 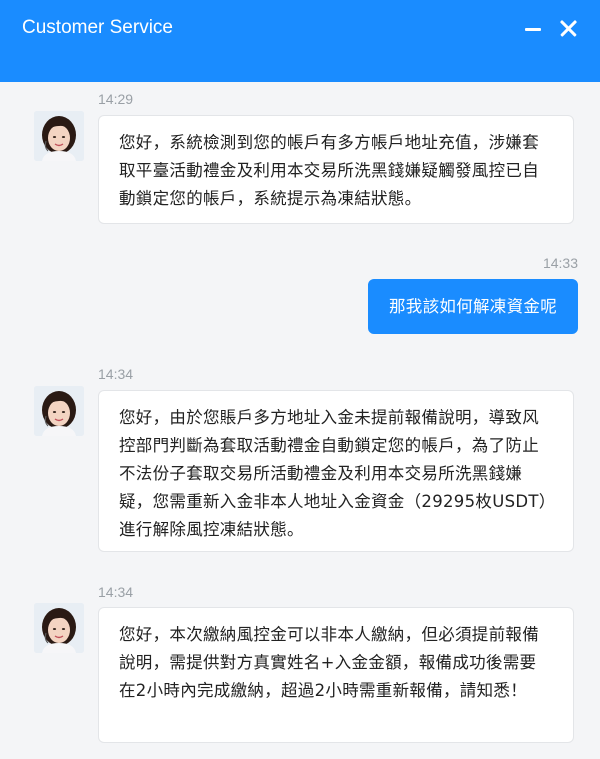 I want to click on minimize-icon, so click(x=534, y=28).